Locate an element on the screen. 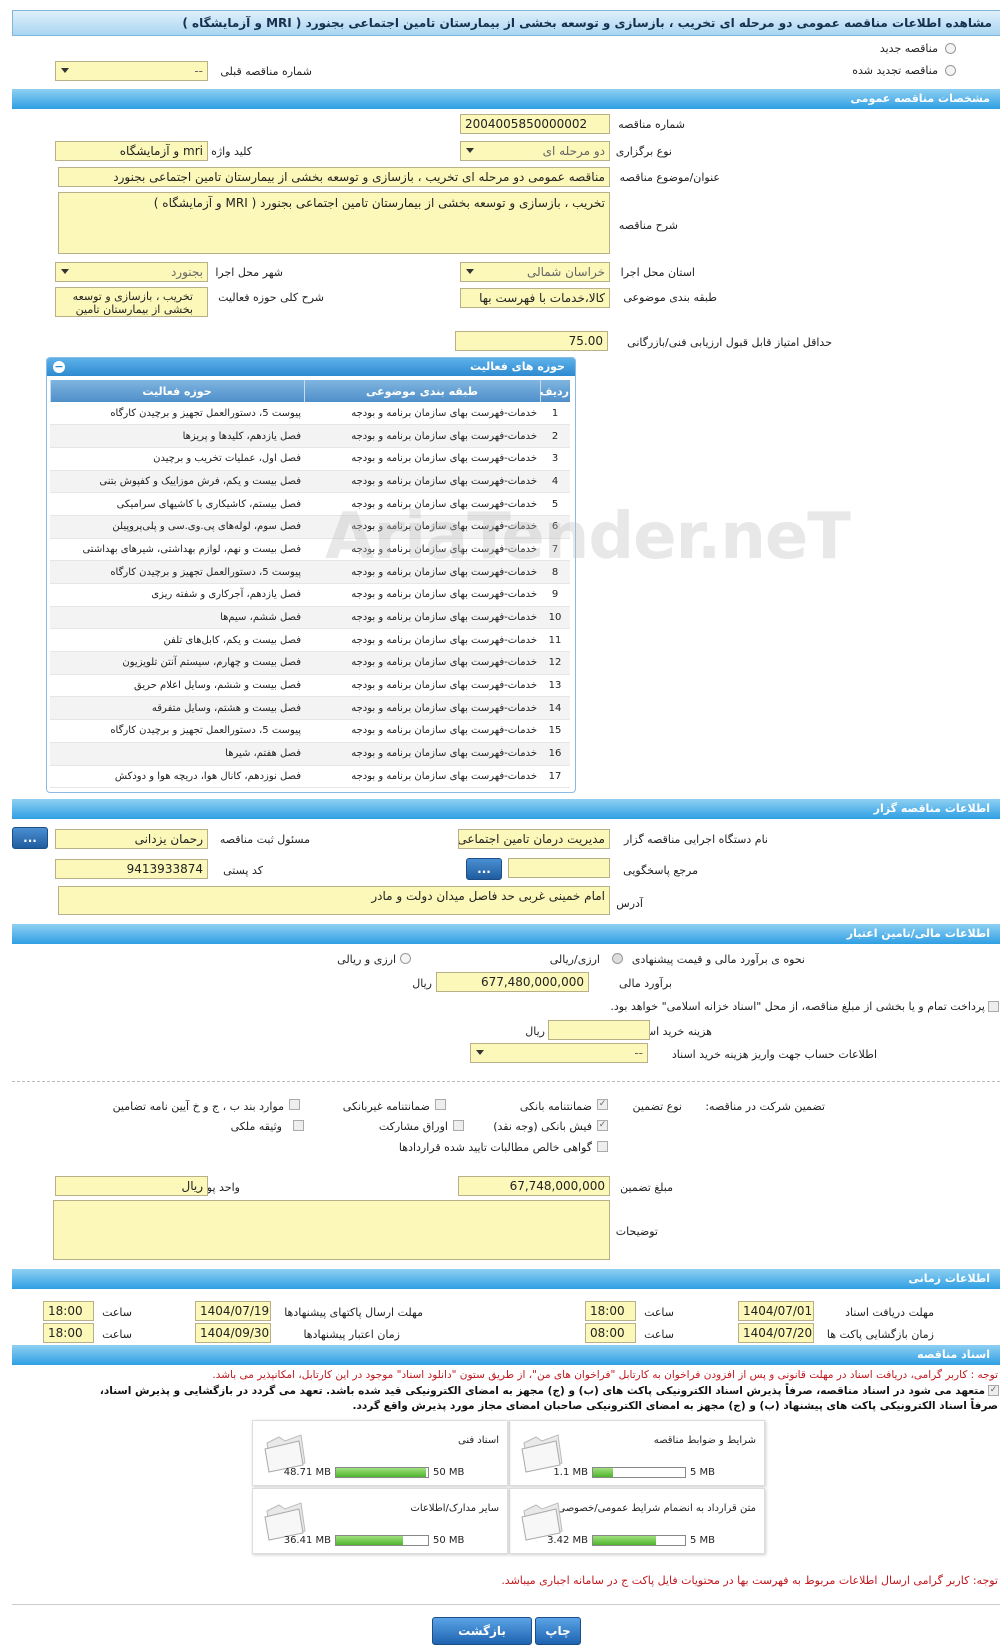 This screenshot has width=1000, height=1651. collapse-icon: − is located at coordinates (59, 367).